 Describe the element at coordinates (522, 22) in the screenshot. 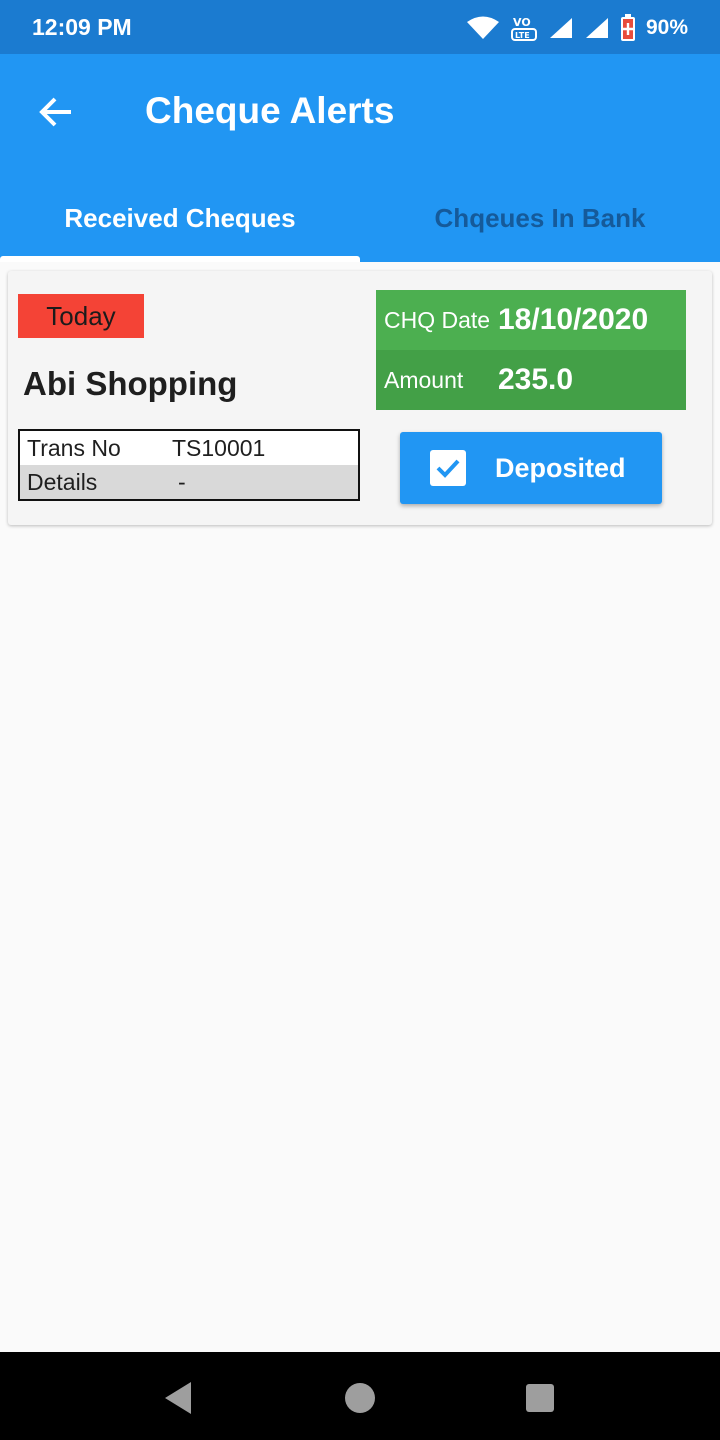

I see `svg-text: VO` at that location.